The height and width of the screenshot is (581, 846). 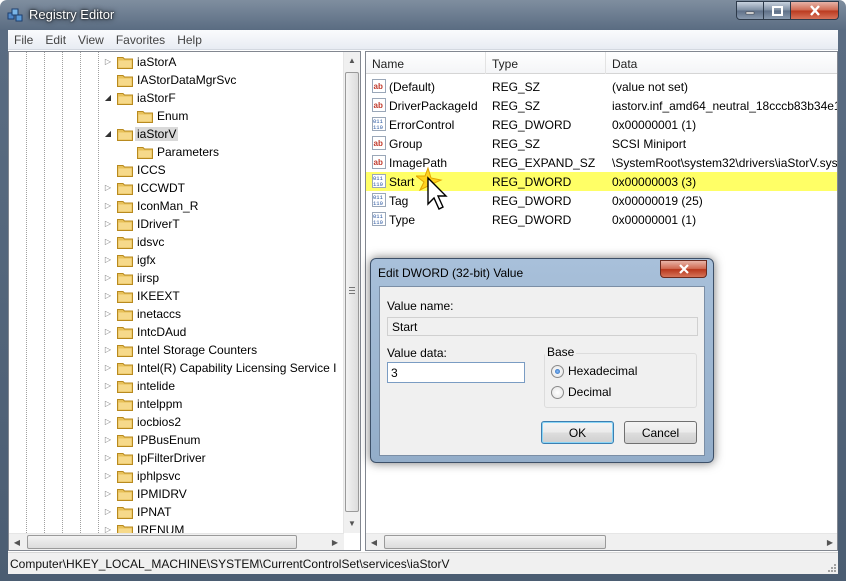 I want to click on tree-item: ◢ iaStorV, so click(x=179, y=134).